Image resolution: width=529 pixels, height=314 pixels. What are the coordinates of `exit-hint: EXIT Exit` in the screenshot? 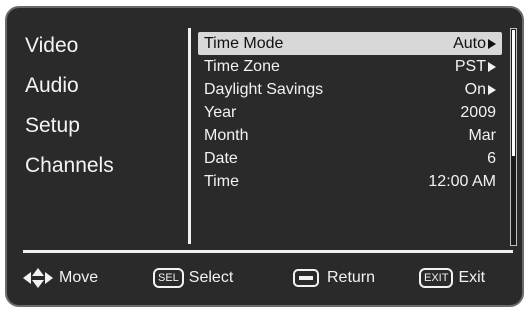 It's located at (452, 278).